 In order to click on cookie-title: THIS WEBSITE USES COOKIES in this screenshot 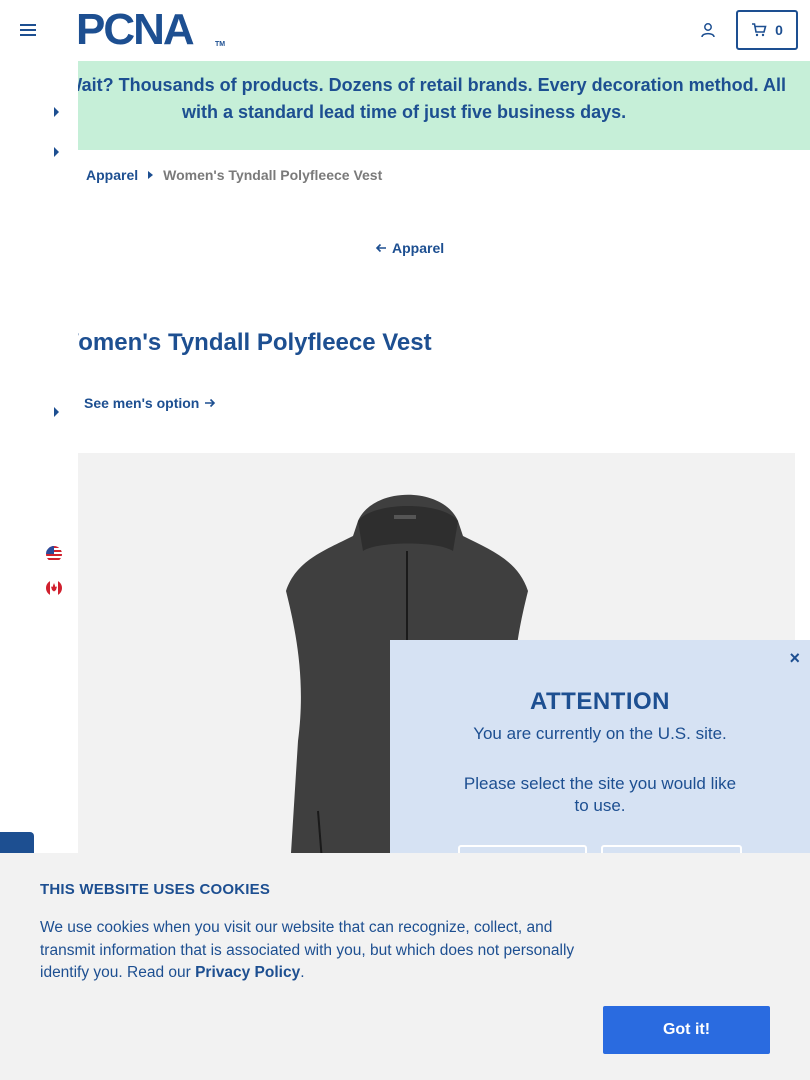, I will do `click(155, 889)`.